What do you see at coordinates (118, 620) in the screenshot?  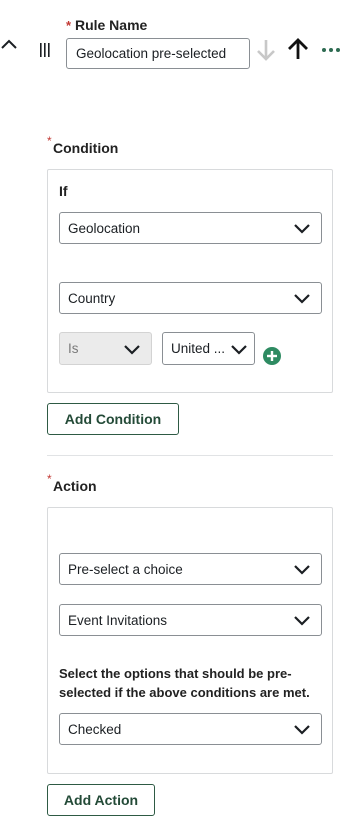 I see `action-target-value: Event Invitations` at bounding box center [118, 620].